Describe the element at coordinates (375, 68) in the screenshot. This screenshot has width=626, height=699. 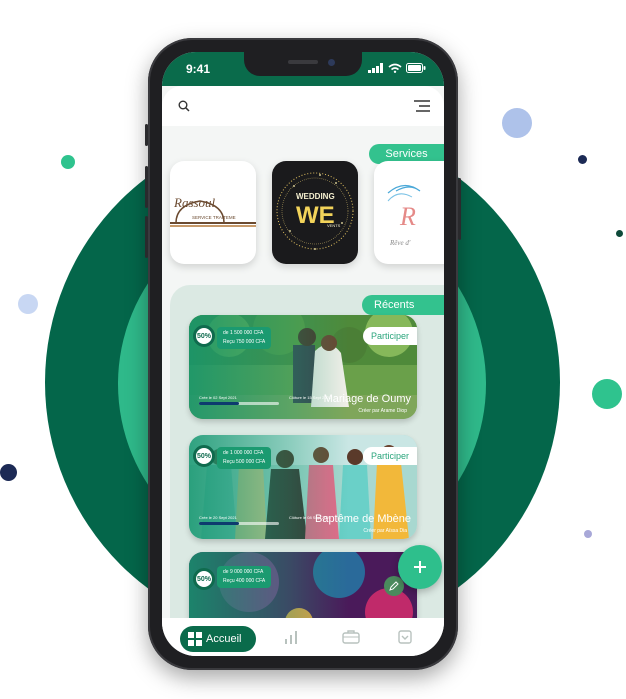
I see `signal-icon` at that location.